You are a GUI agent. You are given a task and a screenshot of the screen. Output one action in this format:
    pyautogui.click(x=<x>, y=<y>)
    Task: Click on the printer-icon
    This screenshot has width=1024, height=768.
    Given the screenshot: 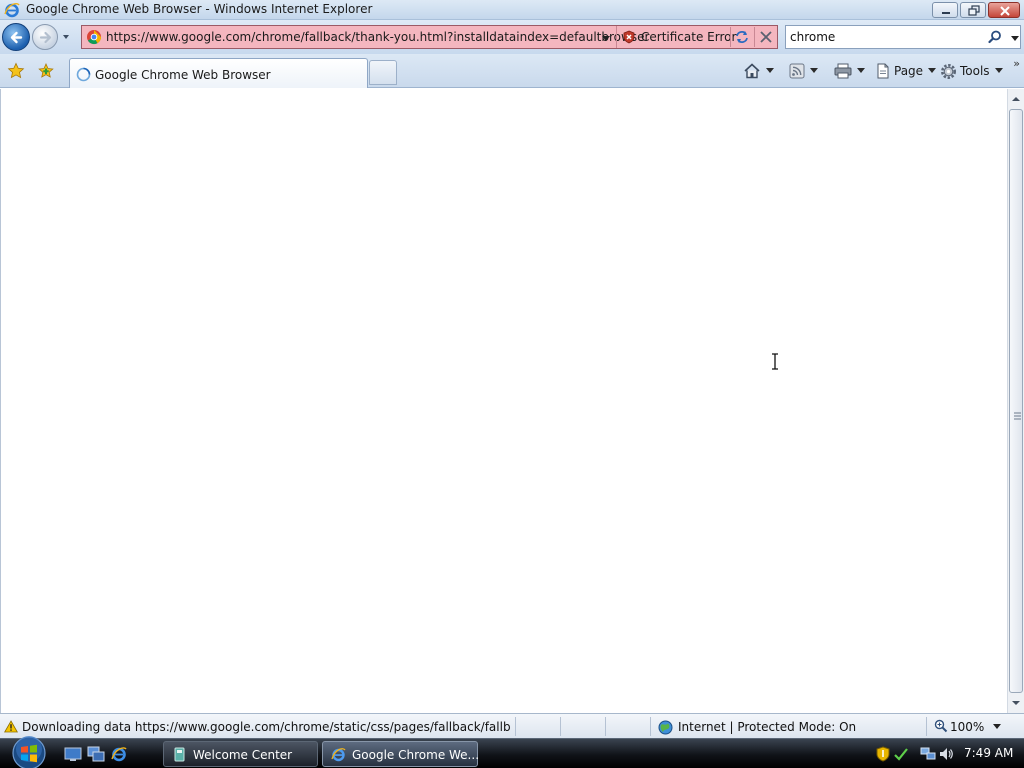 What is the action you would take?
    pyautogui.click(x=843, y=71)
    